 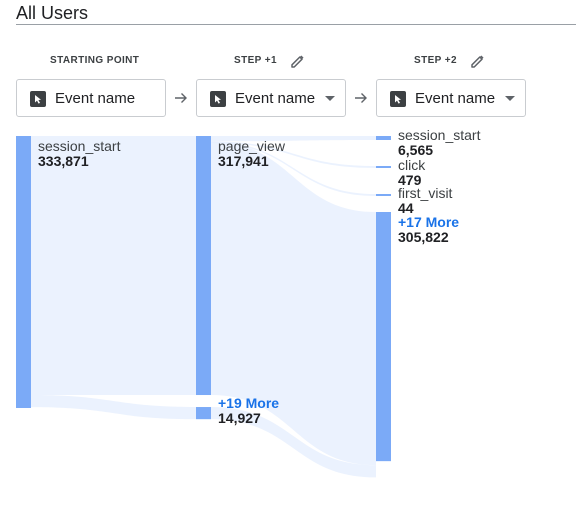 What do you see at coordinates (243, 161) in the screenshot?
I see `node-value: 317,941` at bounding box center [243, 161].